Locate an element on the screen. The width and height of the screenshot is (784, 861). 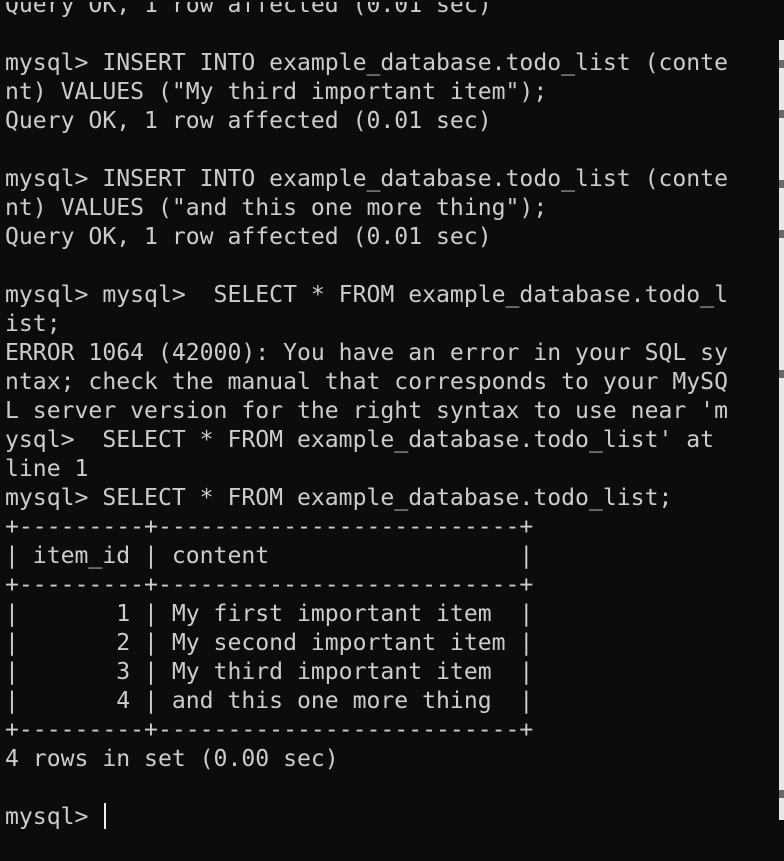
top-edge is located at coordinates (392, 1).